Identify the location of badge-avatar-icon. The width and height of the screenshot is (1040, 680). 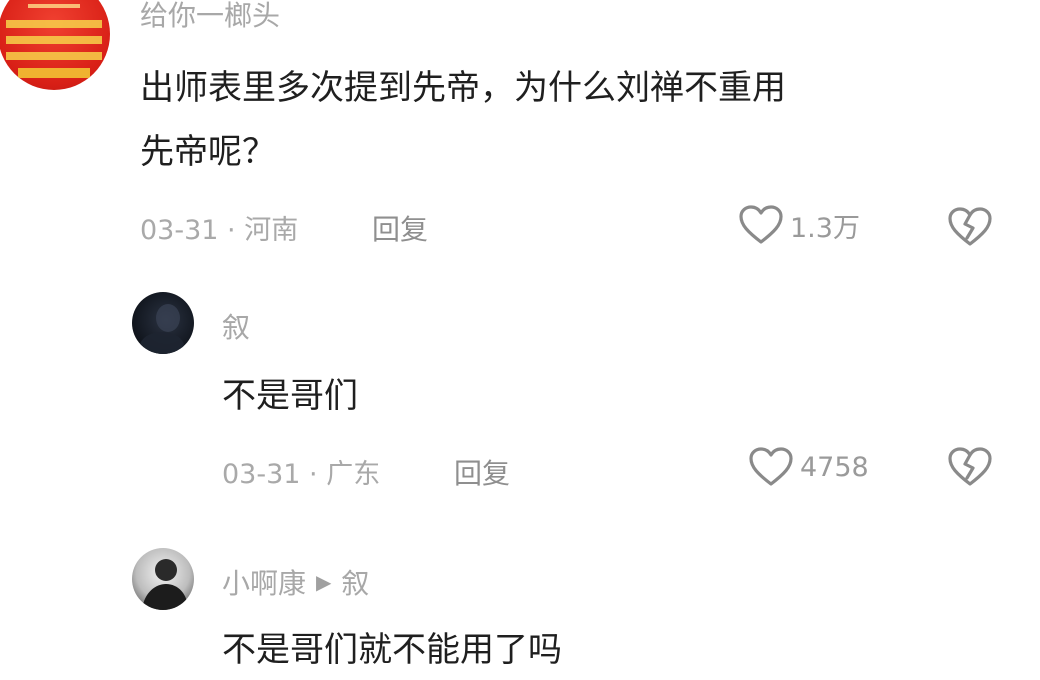
(54, 41).